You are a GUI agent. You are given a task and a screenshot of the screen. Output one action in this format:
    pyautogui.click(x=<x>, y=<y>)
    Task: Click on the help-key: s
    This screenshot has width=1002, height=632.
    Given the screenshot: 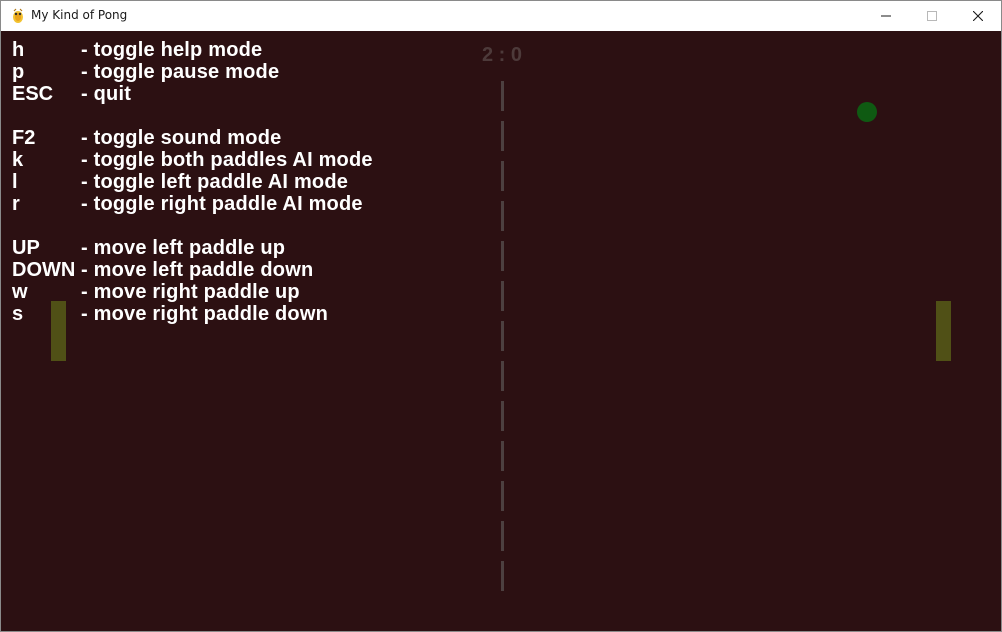 What is the action you would take?
    pyautogui.click(x=18, y=314)
    